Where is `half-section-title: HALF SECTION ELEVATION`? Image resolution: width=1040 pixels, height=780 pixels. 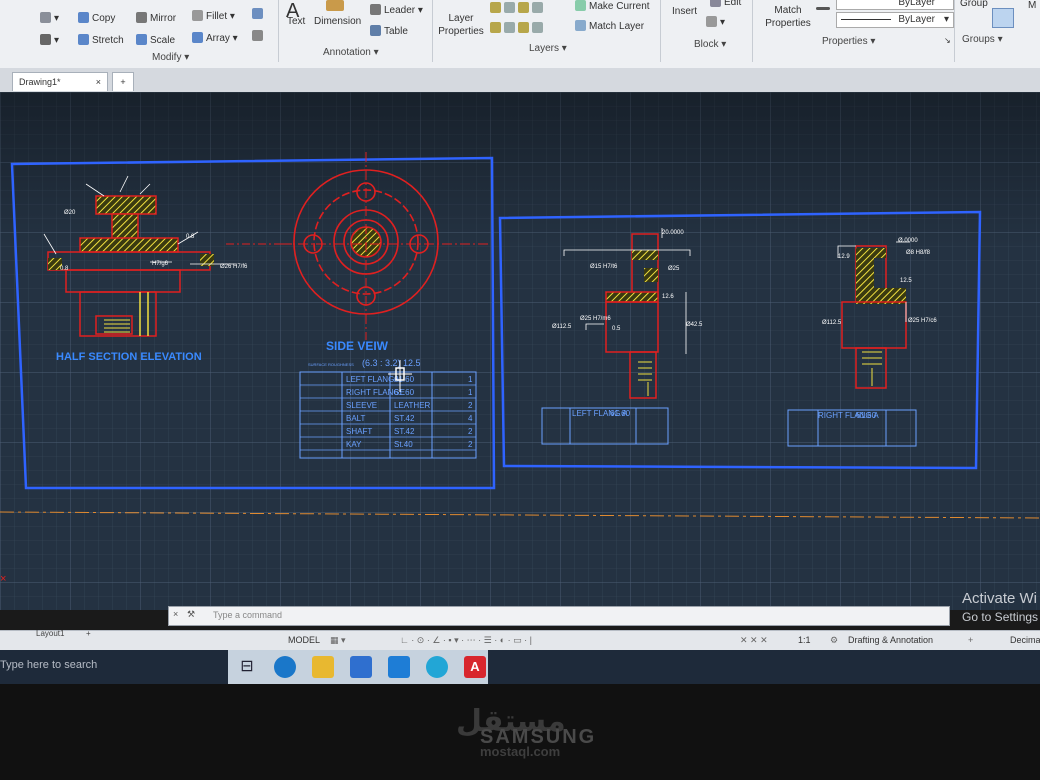 half-section-title: HALF SECTION ELEVATION is located at coordinates (129, 357).